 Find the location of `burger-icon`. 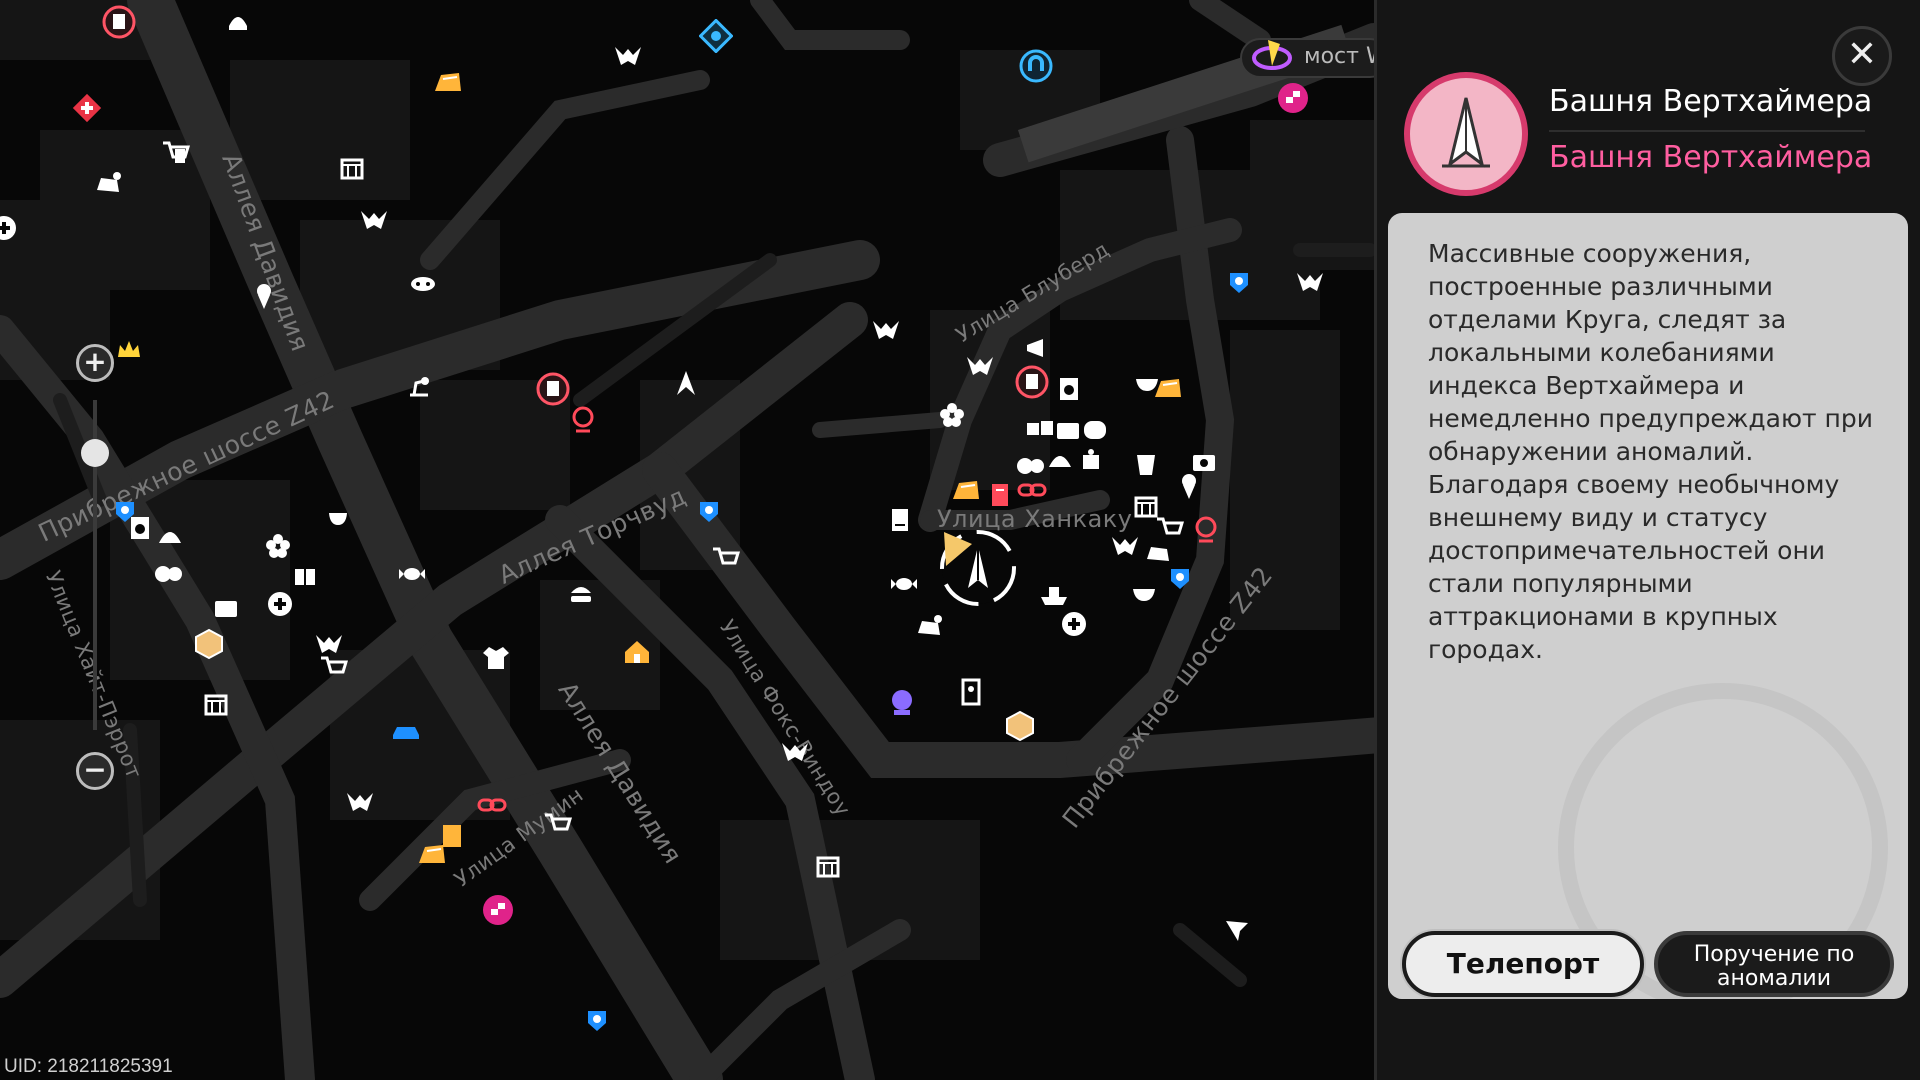

burger-icon is located at coordinates (581, 594).